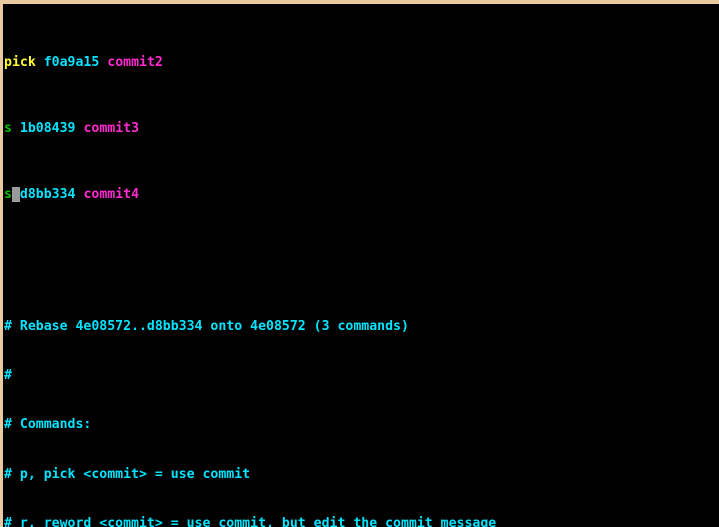  I want to click on todo-hash: d8bb334, so click(47, 194).